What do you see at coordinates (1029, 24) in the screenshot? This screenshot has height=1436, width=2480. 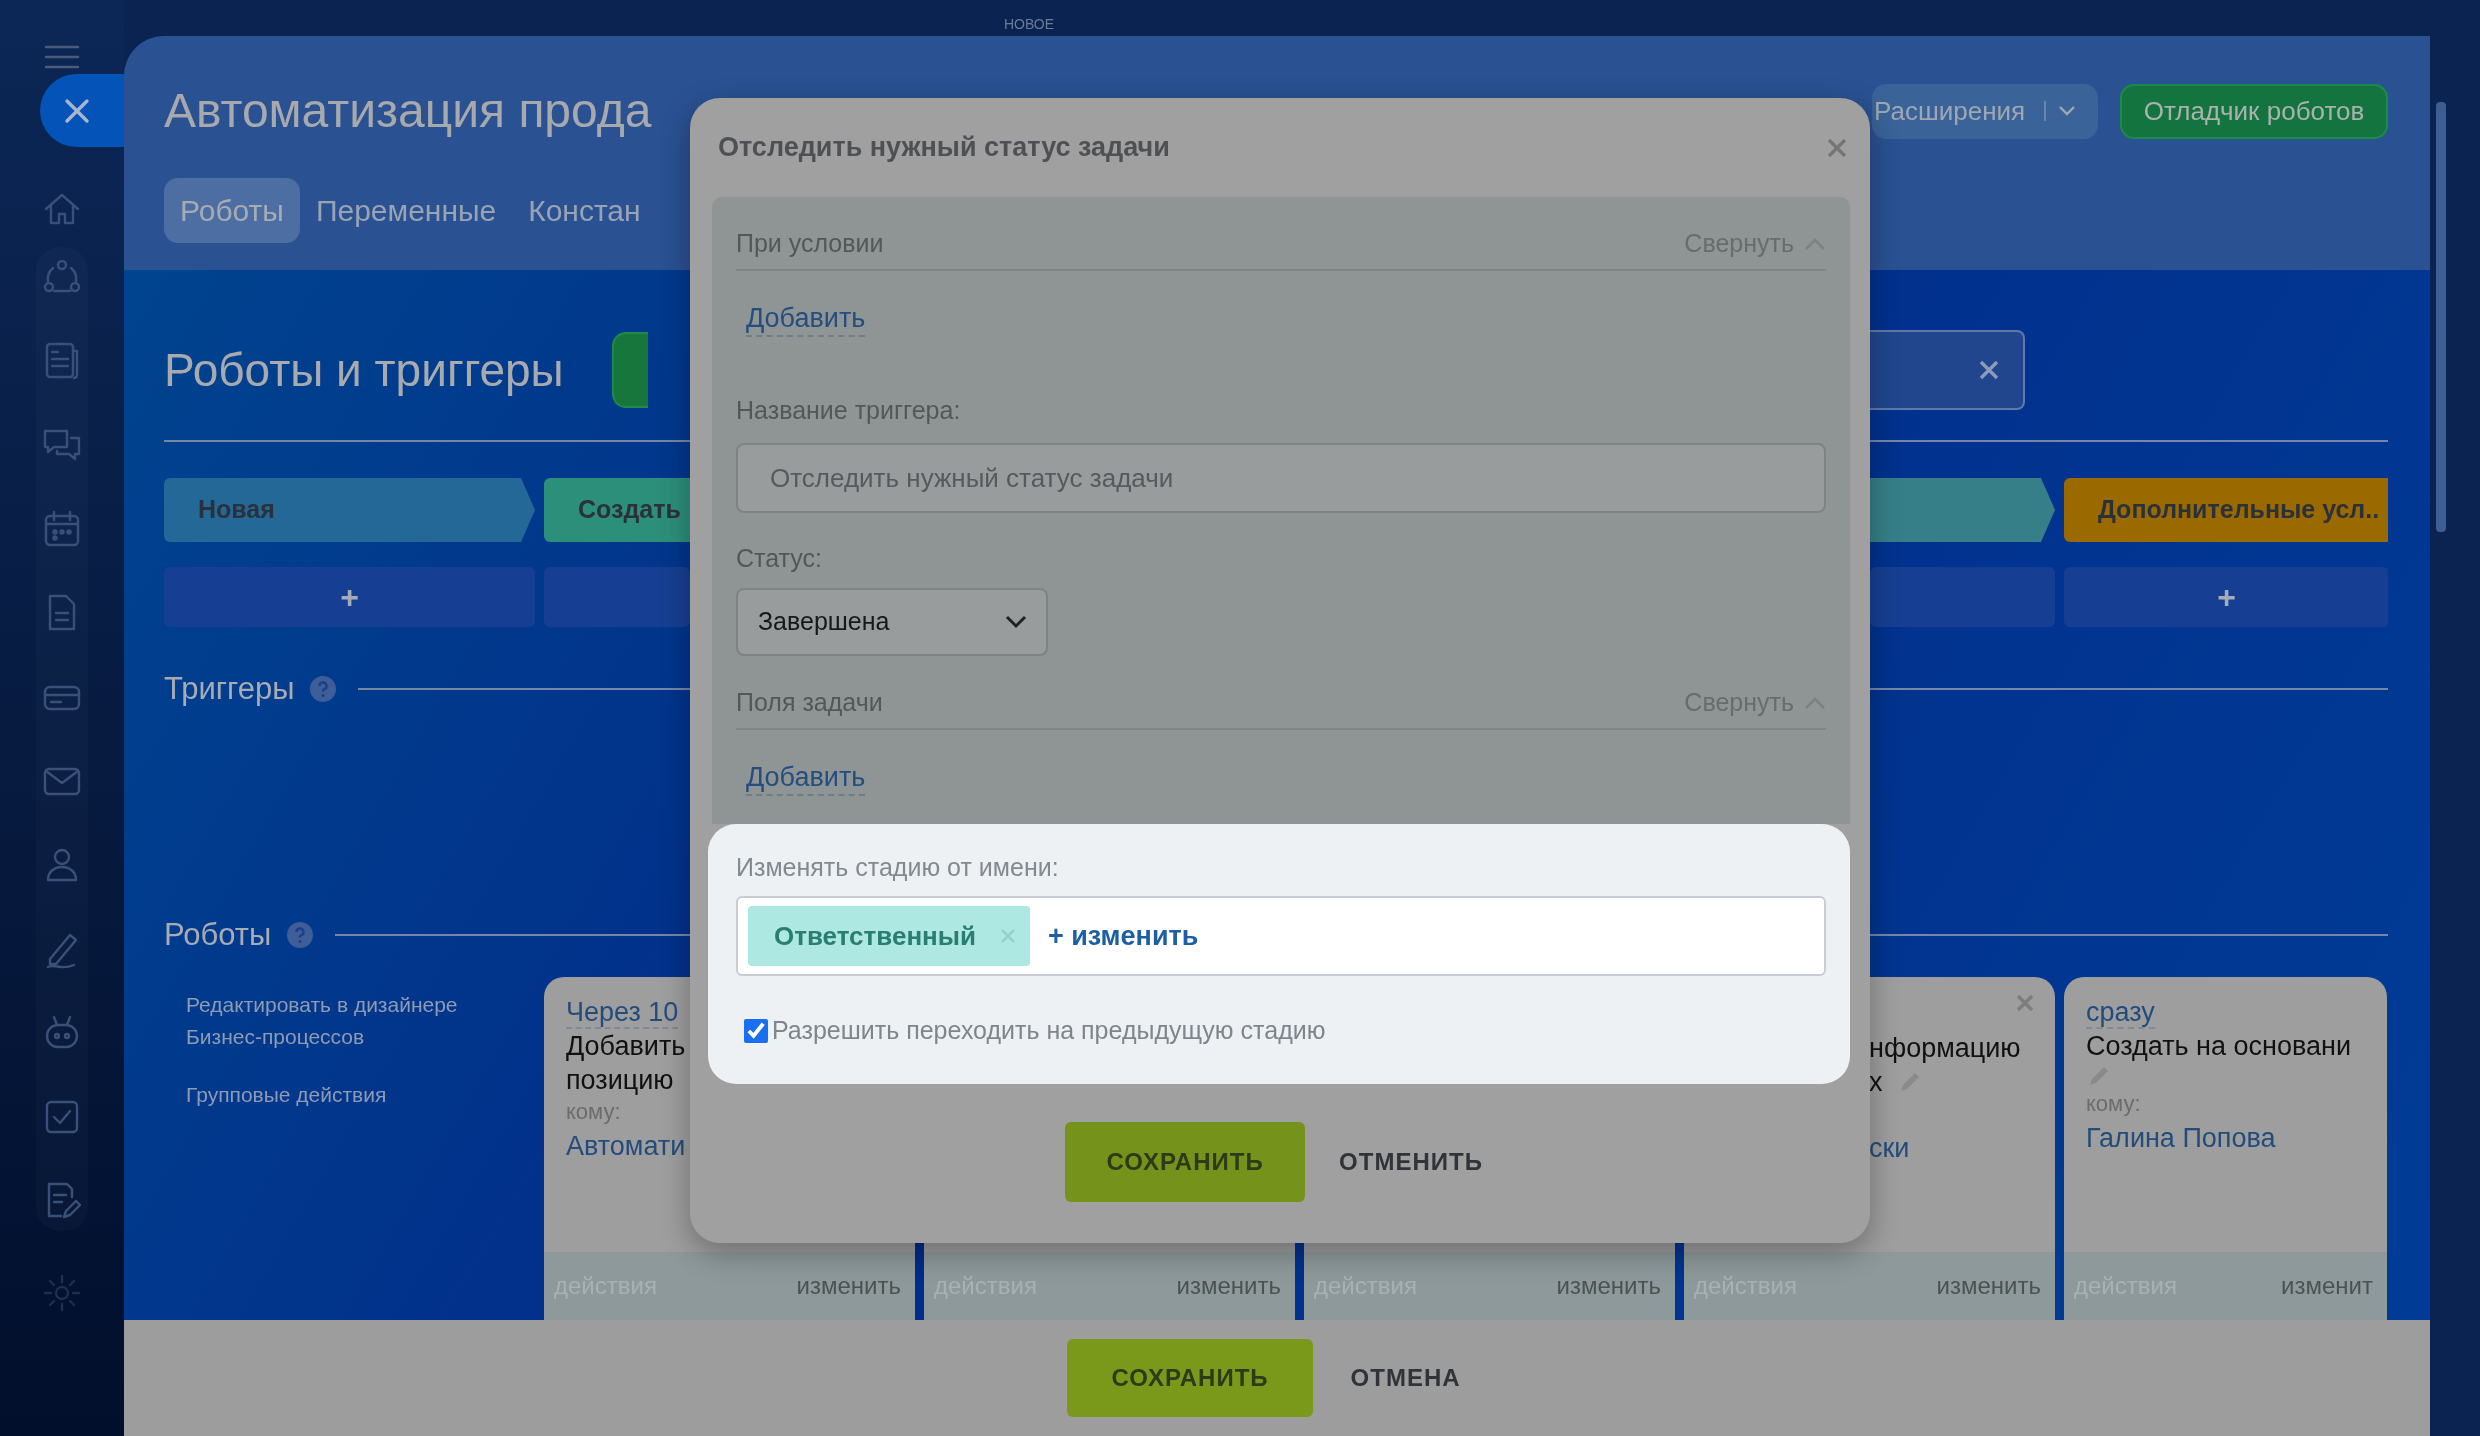 I see `top-label: НОВОЕ` at bounding box center [1029, 24].